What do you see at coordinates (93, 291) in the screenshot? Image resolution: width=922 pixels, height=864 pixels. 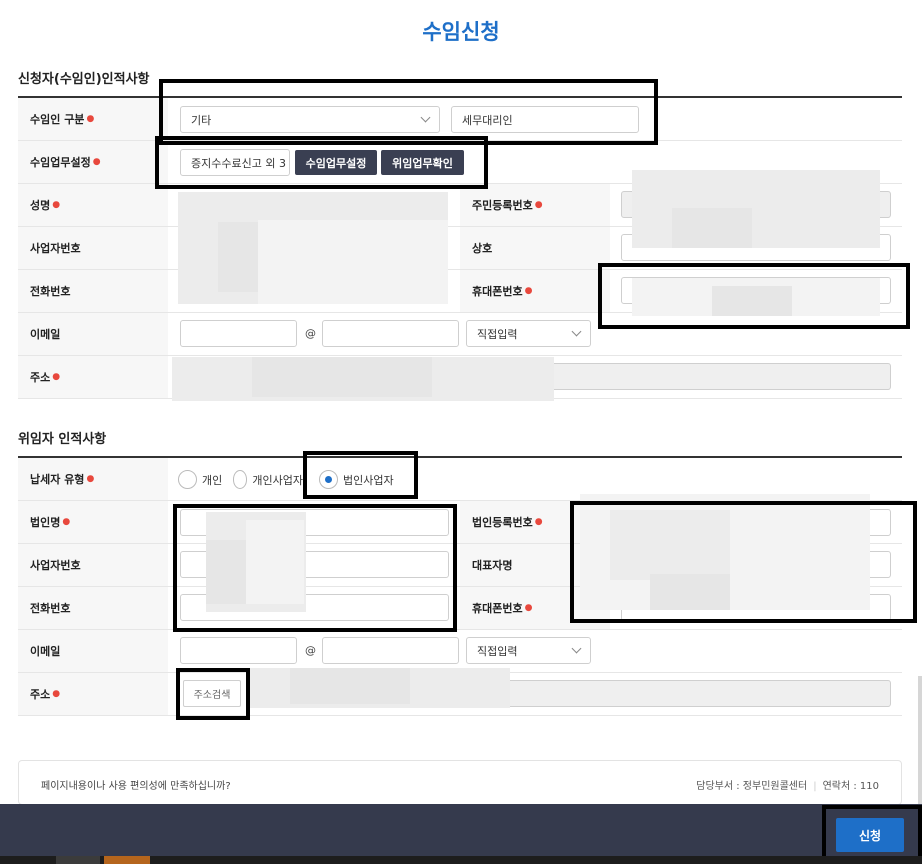 I see `phone-label: 전화번호` at bounding box center [93, 291].